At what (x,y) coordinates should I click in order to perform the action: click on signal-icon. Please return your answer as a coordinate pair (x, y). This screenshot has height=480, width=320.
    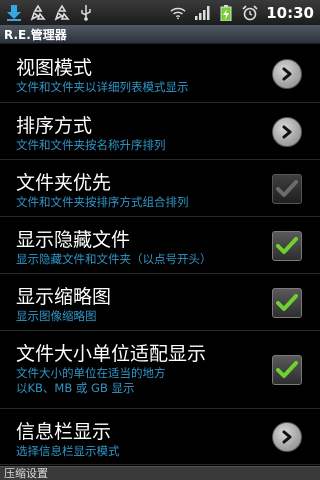
    Looking at the image, I should click on (202, 13).